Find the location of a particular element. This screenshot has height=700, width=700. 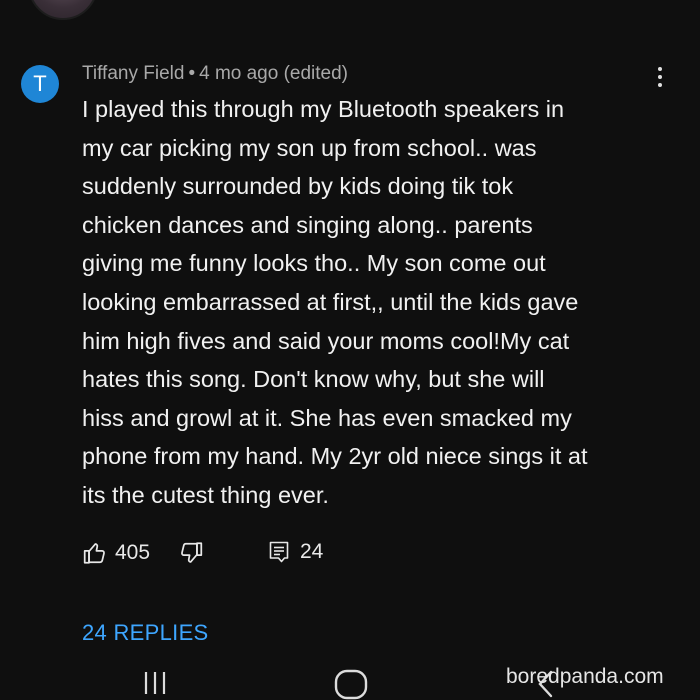

thumbs-up-icon is located at coordinates (94, 553).